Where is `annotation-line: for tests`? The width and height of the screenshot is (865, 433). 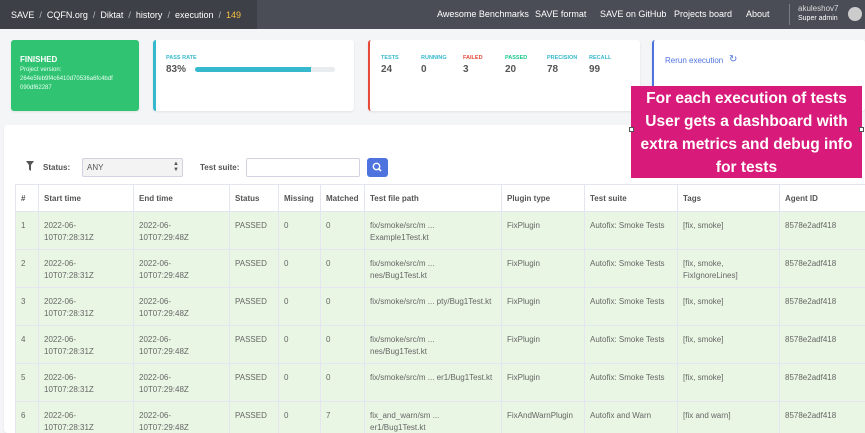
annotation-line: for tests is located at coordinates (746, 167).